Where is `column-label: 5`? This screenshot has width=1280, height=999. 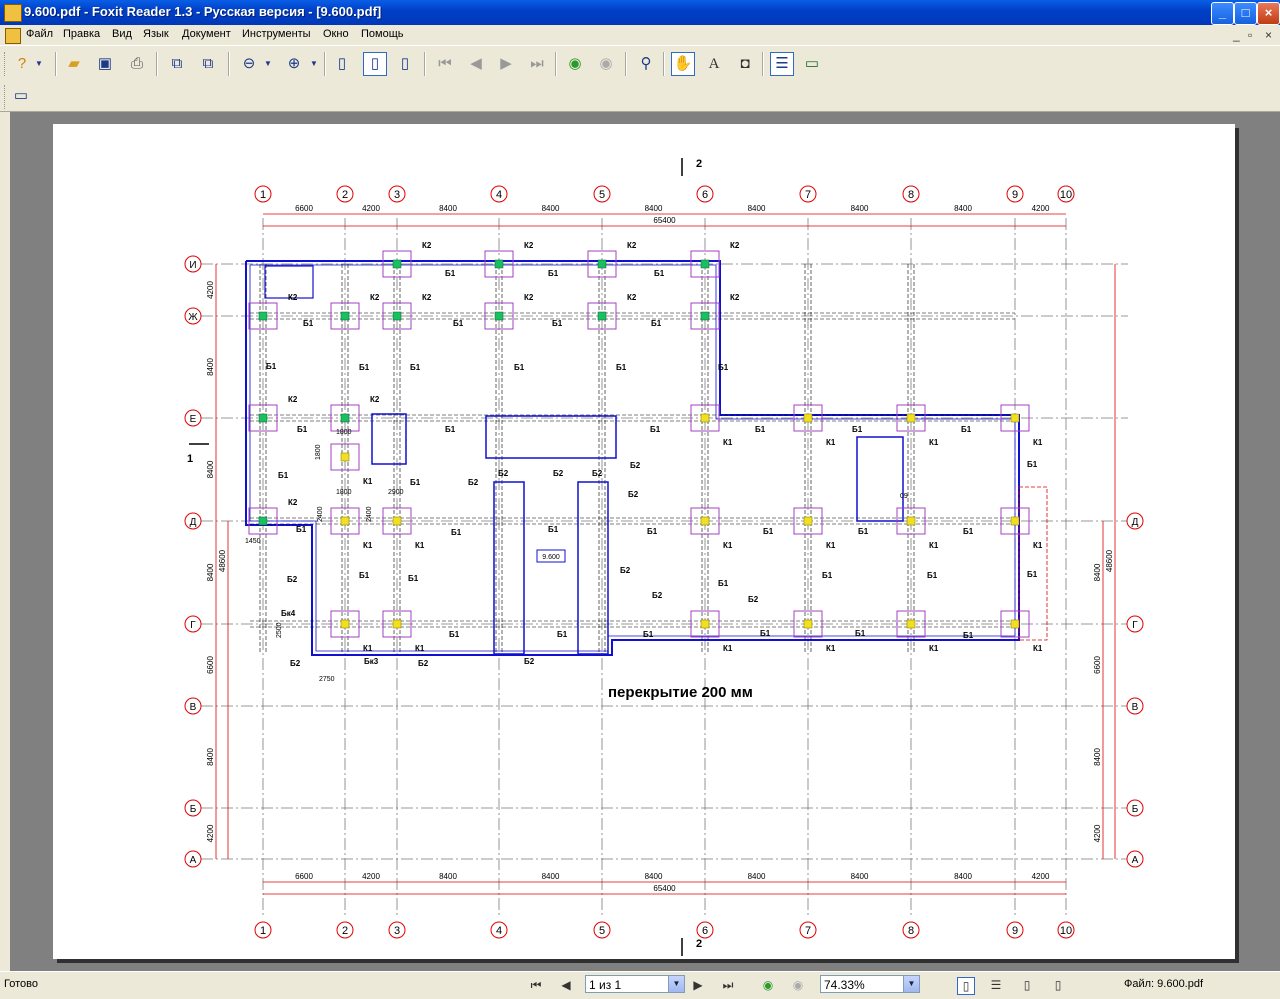 column-label: 5 is located at coordinates (602, 931).